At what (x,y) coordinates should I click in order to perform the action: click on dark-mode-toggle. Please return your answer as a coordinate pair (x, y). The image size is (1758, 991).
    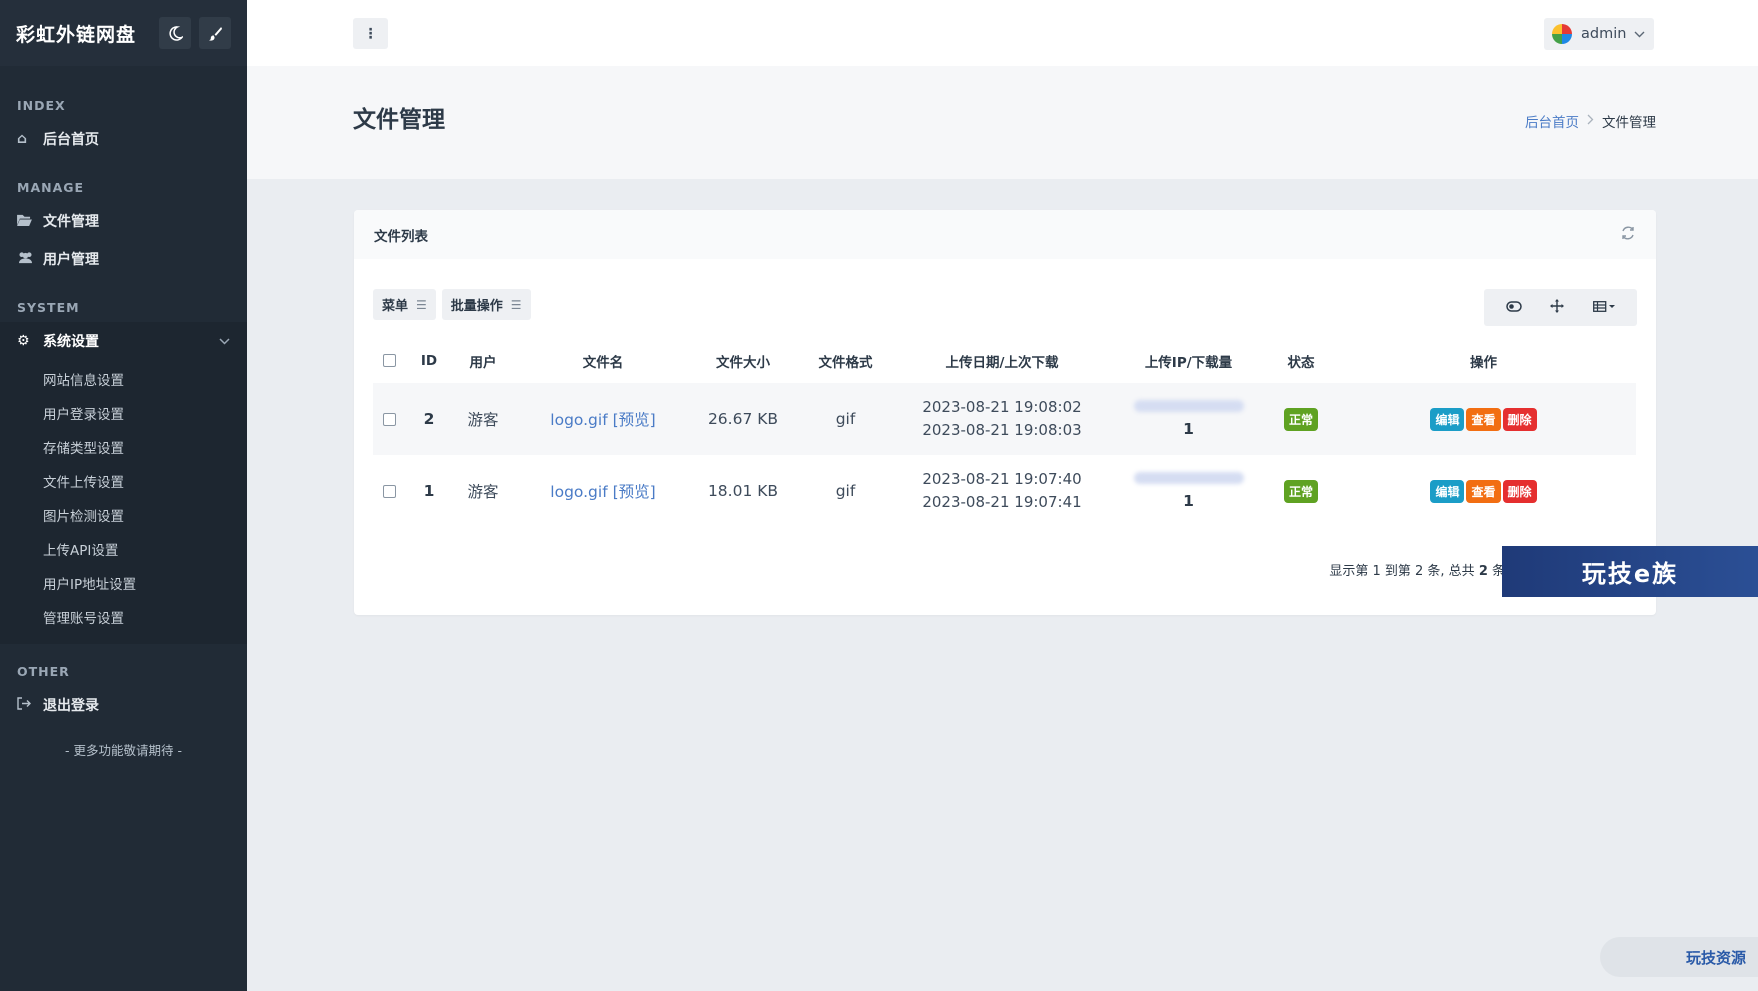
    Looking at the image, I should click on (175, 33).